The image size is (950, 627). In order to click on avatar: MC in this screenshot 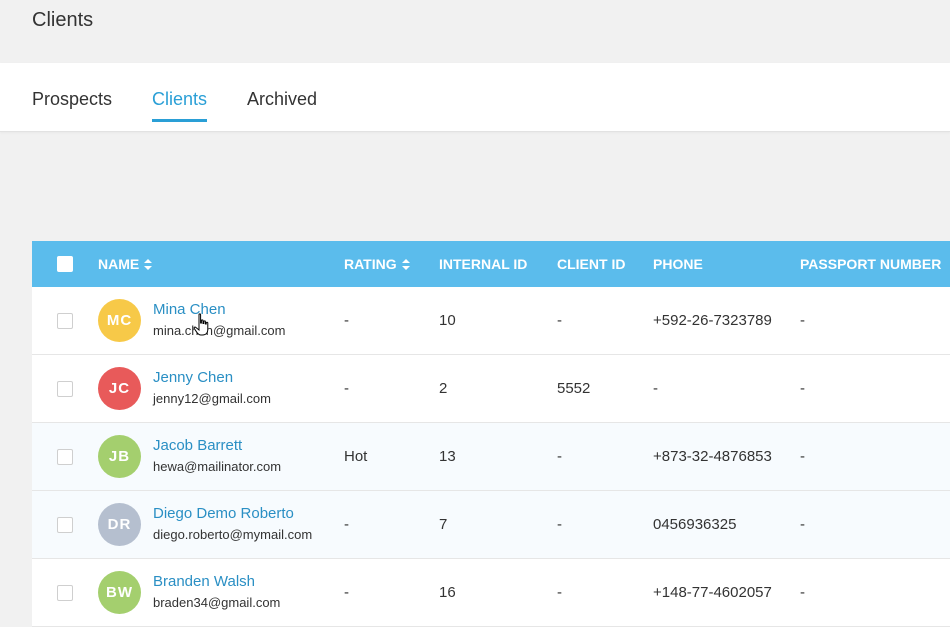, I will do `click(119, 320)`.